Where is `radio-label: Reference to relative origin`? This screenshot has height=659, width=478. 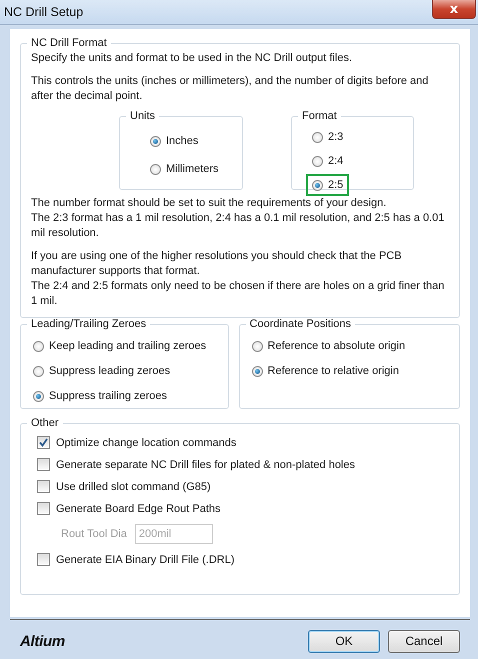 radio-label: Reference to relative origin is located at coordinates (333, 371).